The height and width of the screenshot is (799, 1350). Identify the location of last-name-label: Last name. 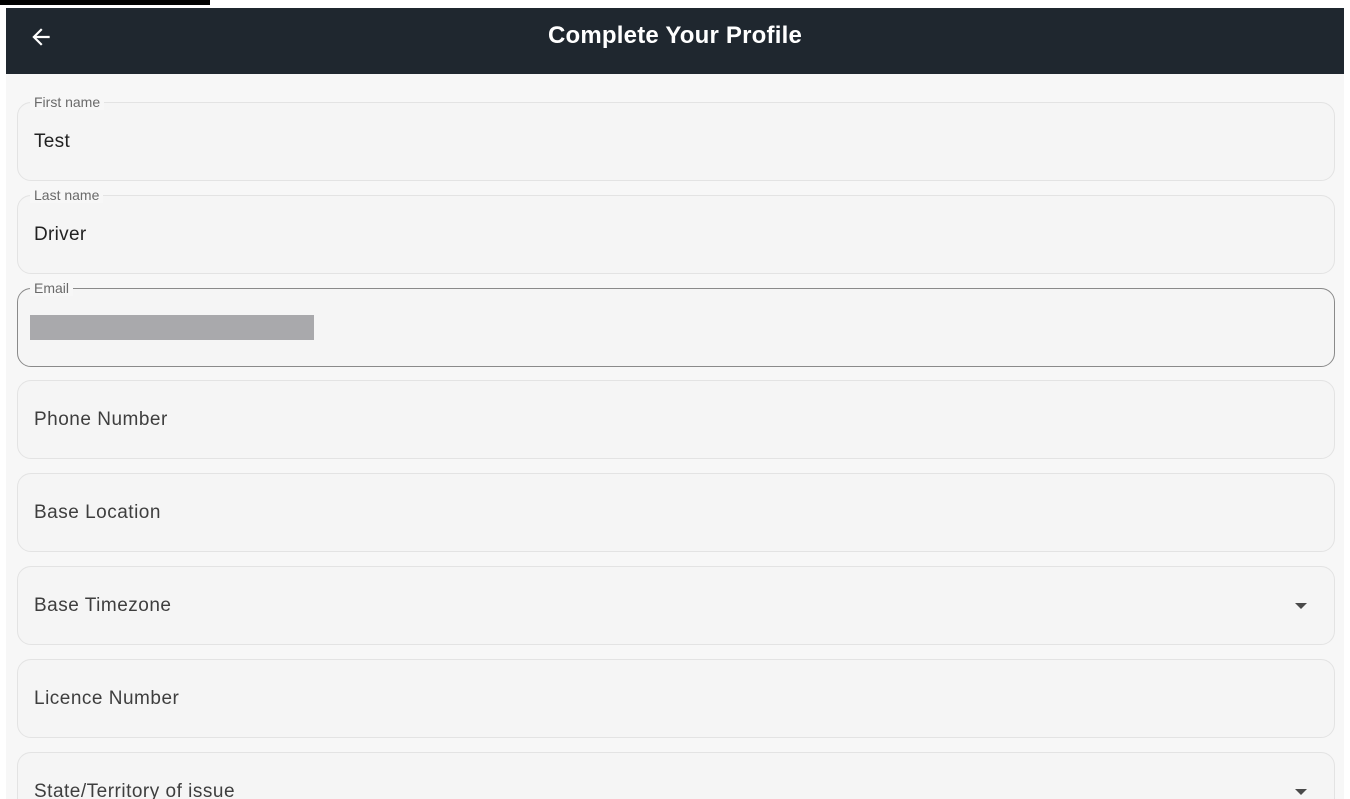
(67, 195).